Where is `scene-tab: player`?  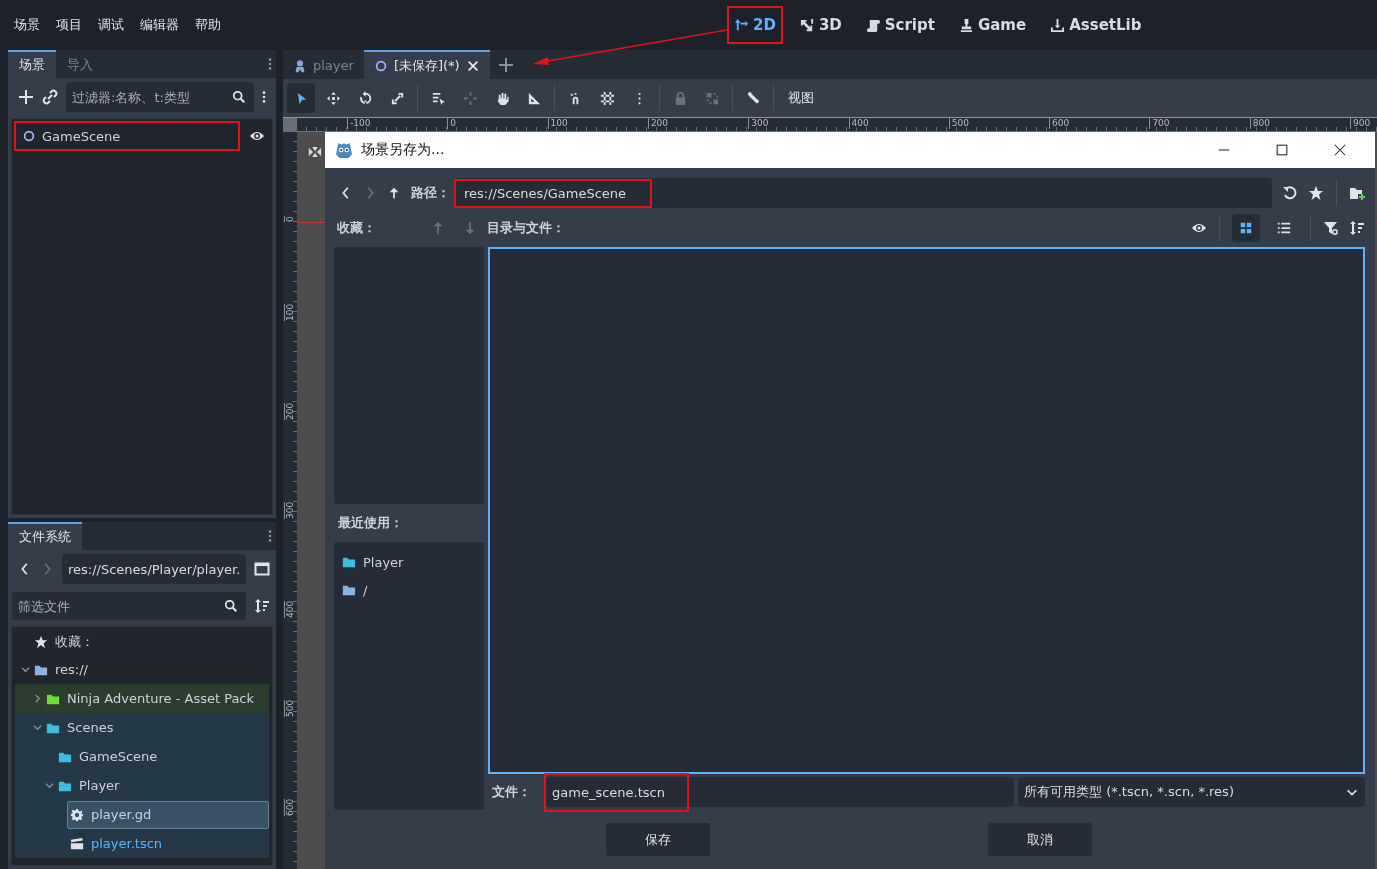 scene-tab: player is located at coordinates (323, 64).